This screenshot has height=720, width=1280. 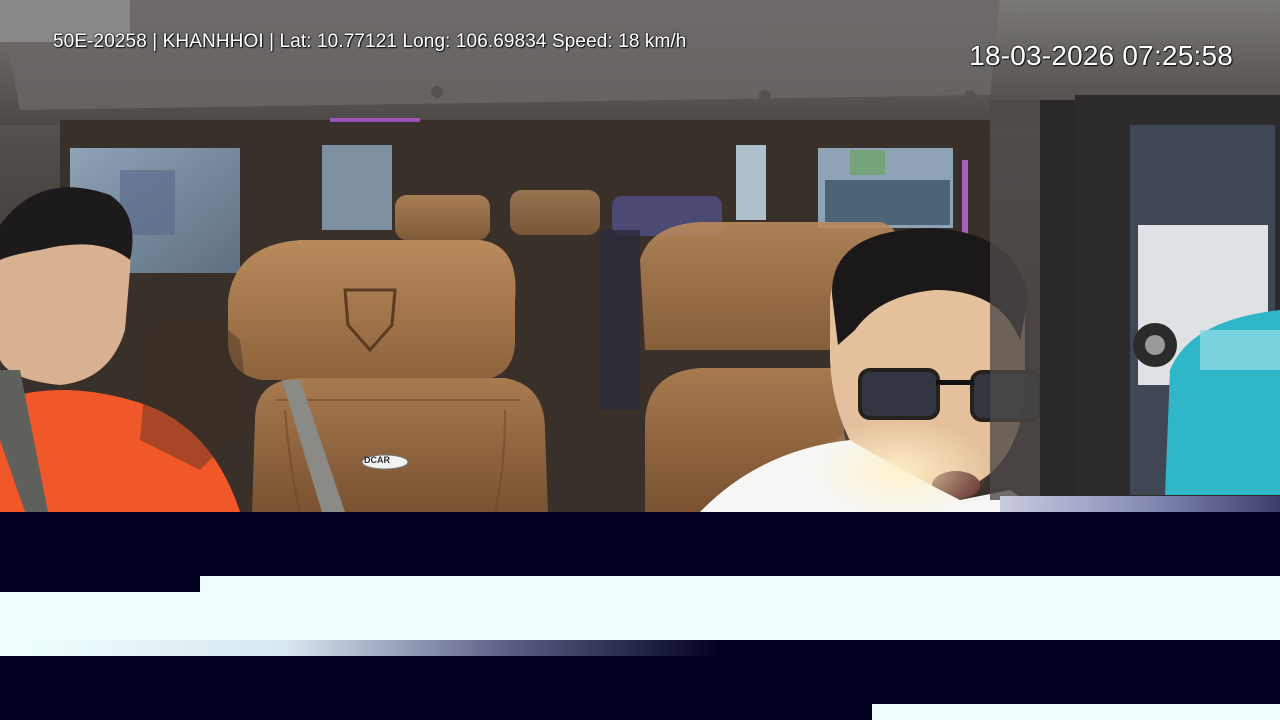 What do you see at coordinates (899, 394) in the screenshot?
I see `glasses-left` at bounding box center [899, 394].